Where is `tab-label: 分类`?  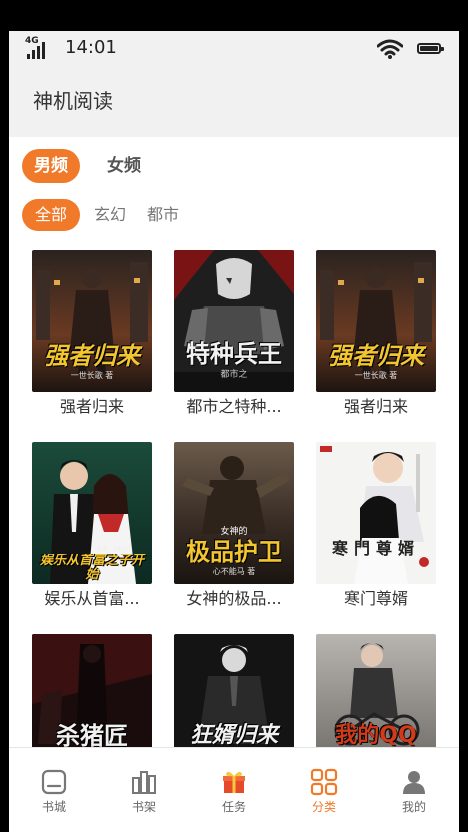
tab-label: 分类 is located at coordinates (323, 807).